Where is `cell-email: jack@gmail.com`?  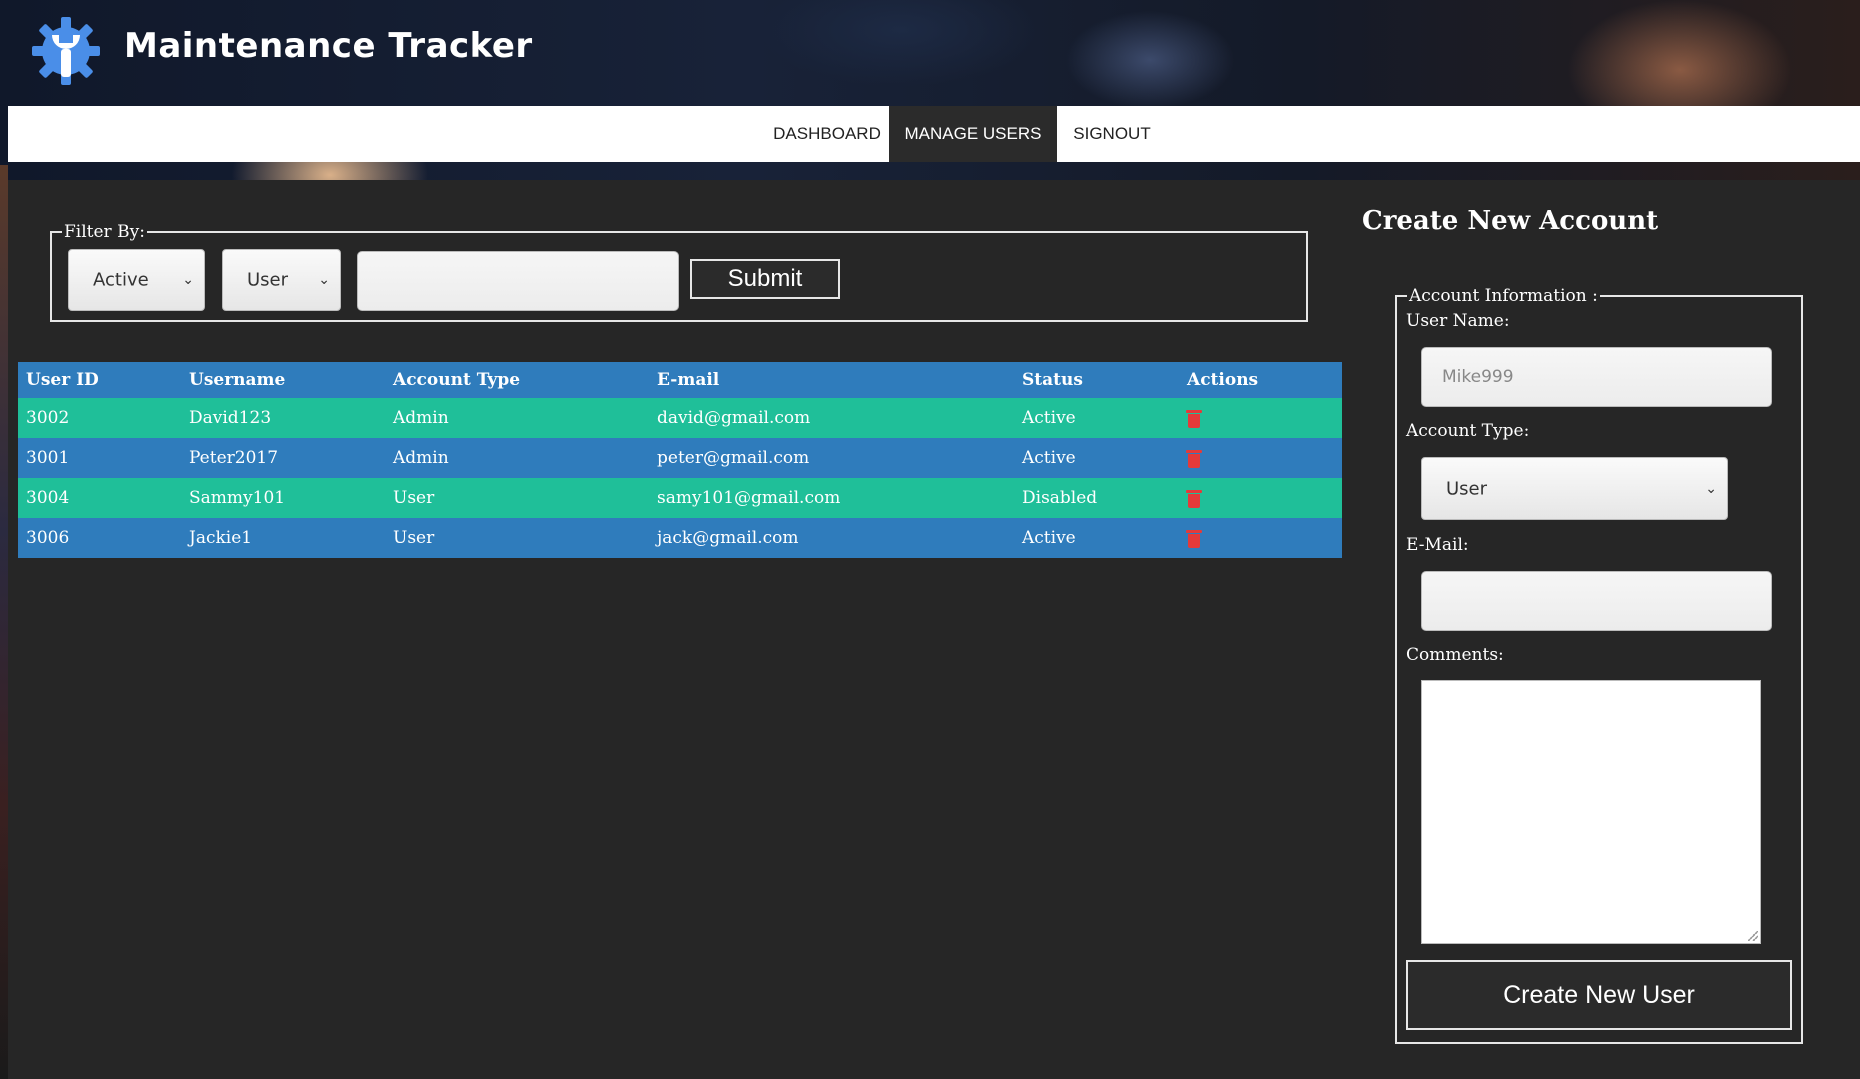 cell-email: jack@gmail.com is located at coordinates (831, 538).